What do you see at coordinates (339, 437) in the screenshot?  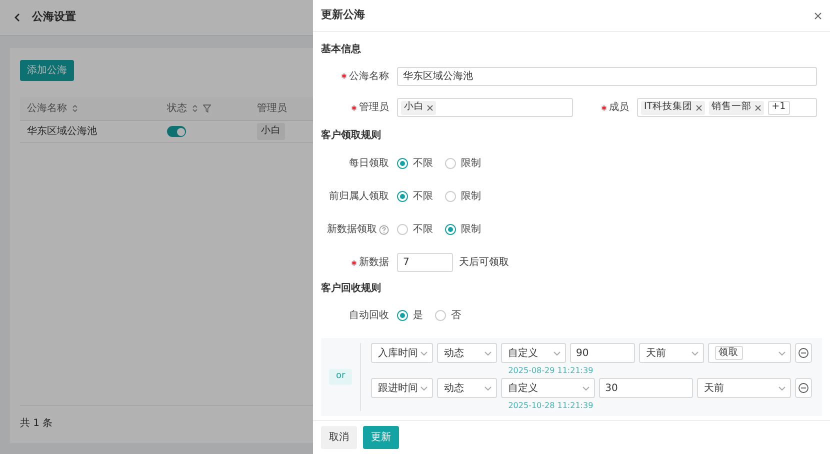 I see `cancel-button: 取消` at bounding box center [339, 437].